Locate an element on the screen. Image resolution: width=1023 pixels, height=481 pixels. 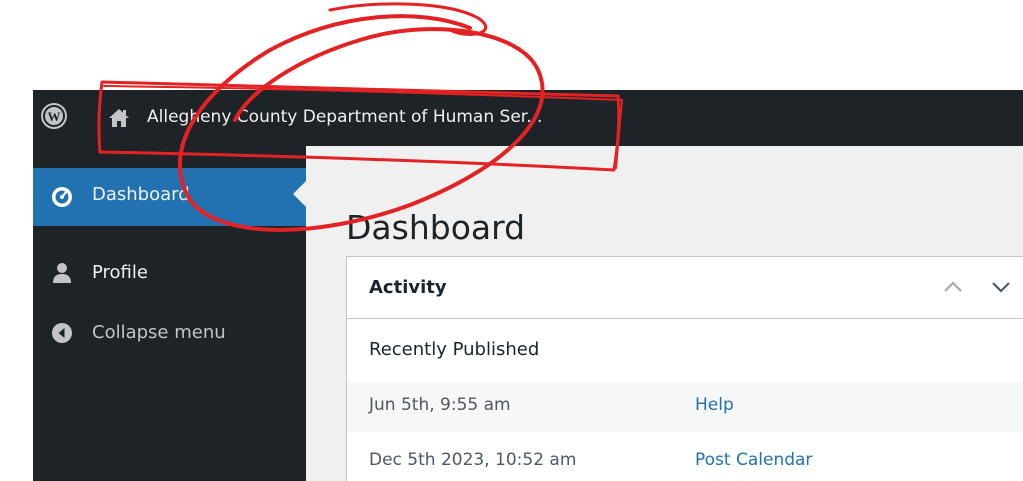
activity-row: Jun 5th, 9:55 am Help is located at coordinates (685, 407).